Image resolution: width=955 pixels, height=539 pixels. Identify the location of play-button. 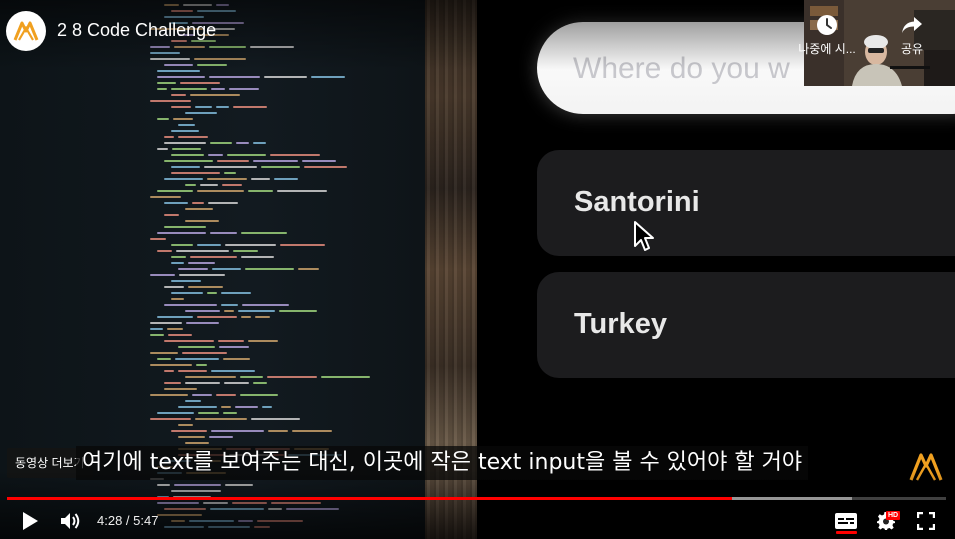
(30, 521).